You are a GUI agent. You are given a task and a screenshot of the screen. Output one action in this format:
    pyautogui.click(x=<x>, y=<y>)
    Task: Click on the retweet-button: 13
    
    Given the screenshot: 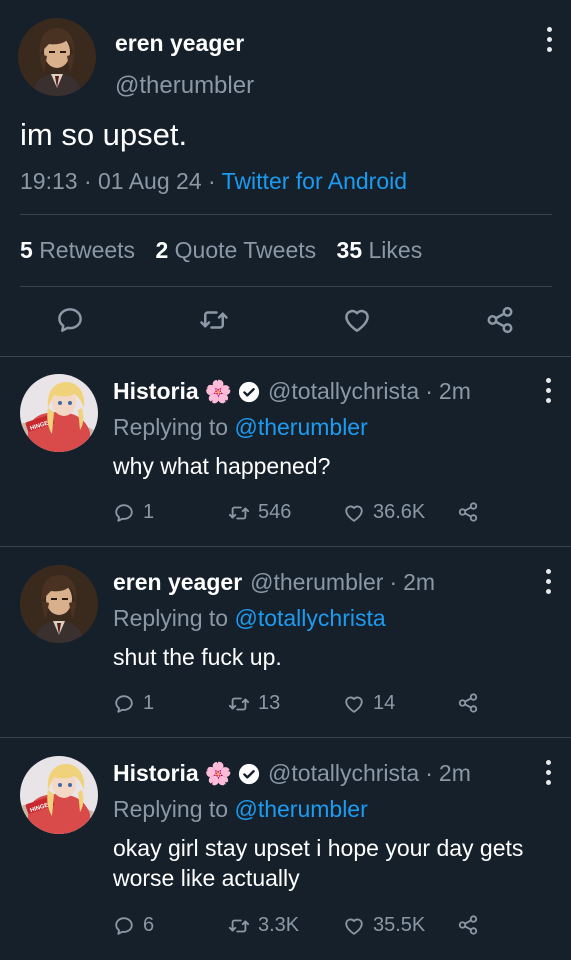 What is the action you would take?
    pyautogui.click(x=254, y=703)
    